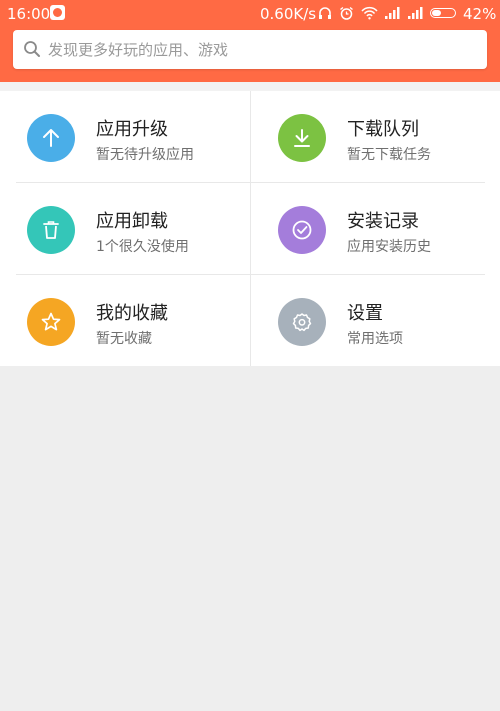  Describe the element at coordinates (145, 155) in the screenshot. I see `app-update-subtitle: 暂无待升级应用` at that location.